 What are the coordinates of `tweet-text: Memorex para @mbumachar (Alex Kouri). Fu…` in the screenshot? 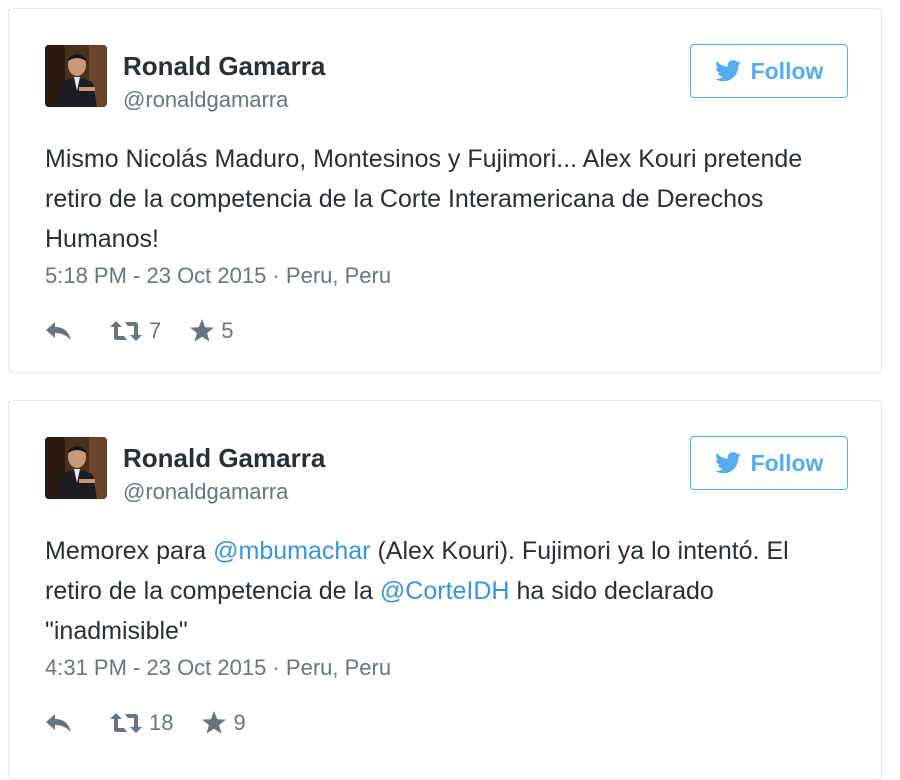 It's located at (445, 591).